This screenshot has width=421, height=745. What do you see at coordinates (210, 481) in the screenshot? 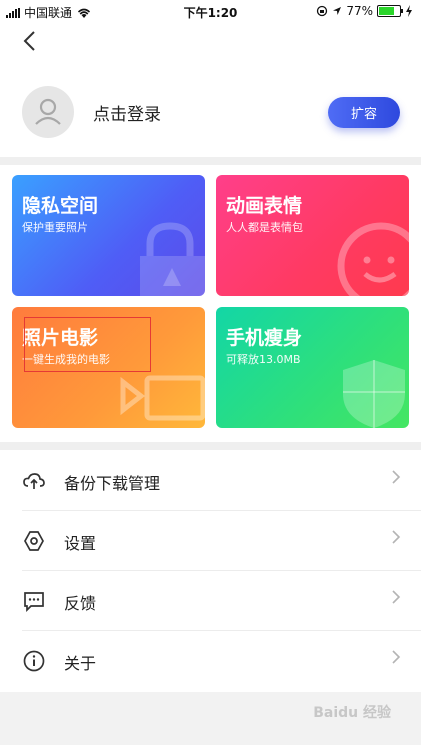
I see `menu-item-backup-download: 备份下载管理` at bounding box center [210, 481].